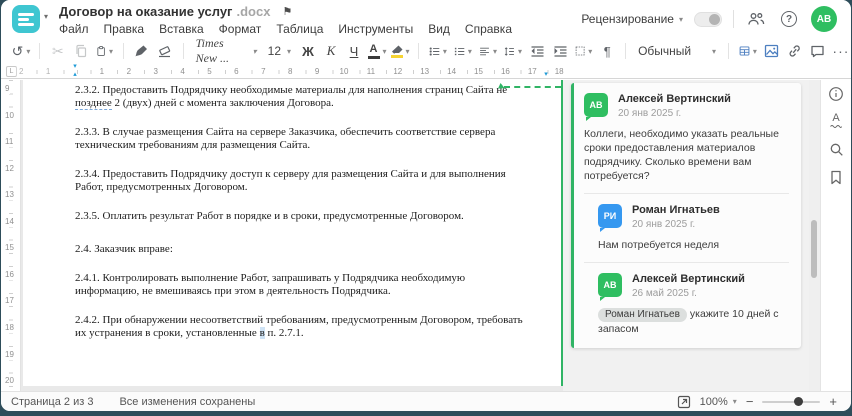  What do you see at coordinates (708, 19) in the screenshot?
I see `review-toggle` at bounding box center [708, 19].